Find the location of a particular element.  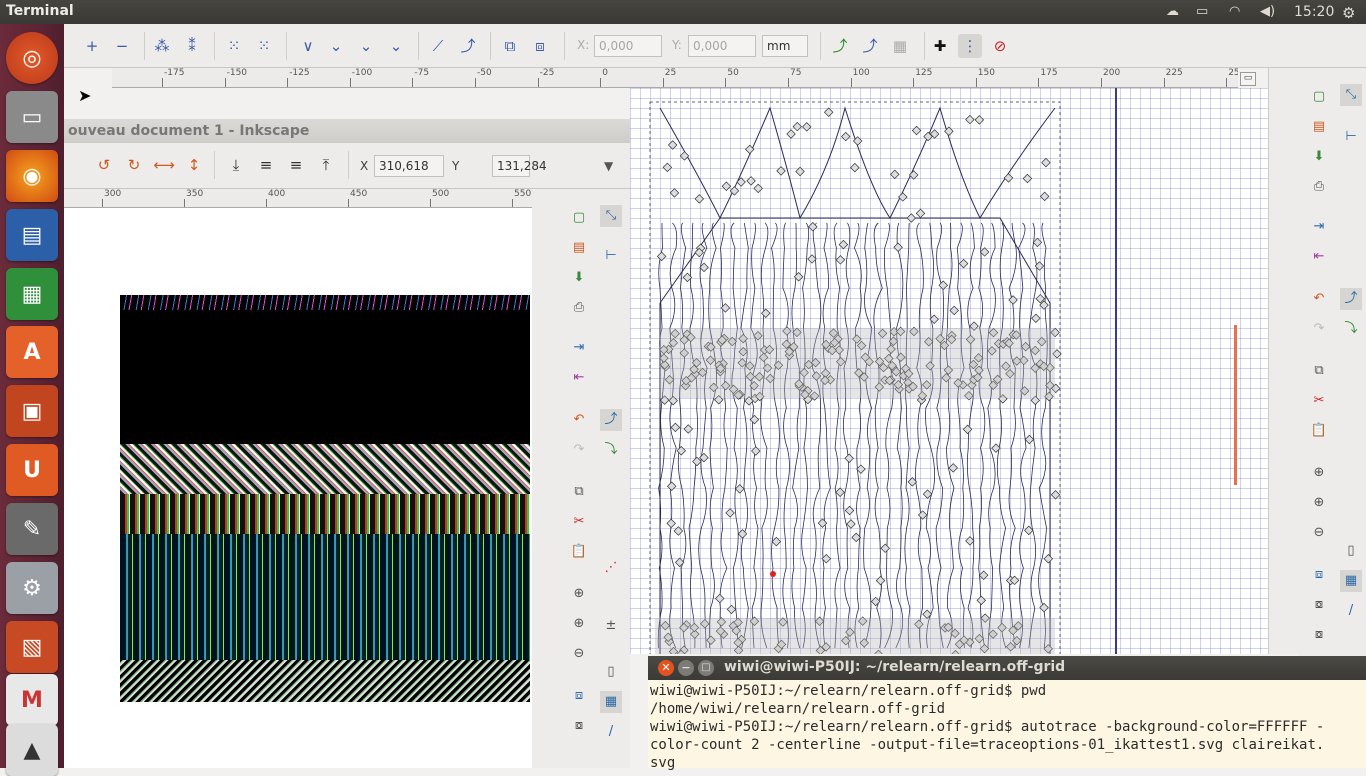

zoom-corner-icon: ▭ is located at coordinates (1248, 79).